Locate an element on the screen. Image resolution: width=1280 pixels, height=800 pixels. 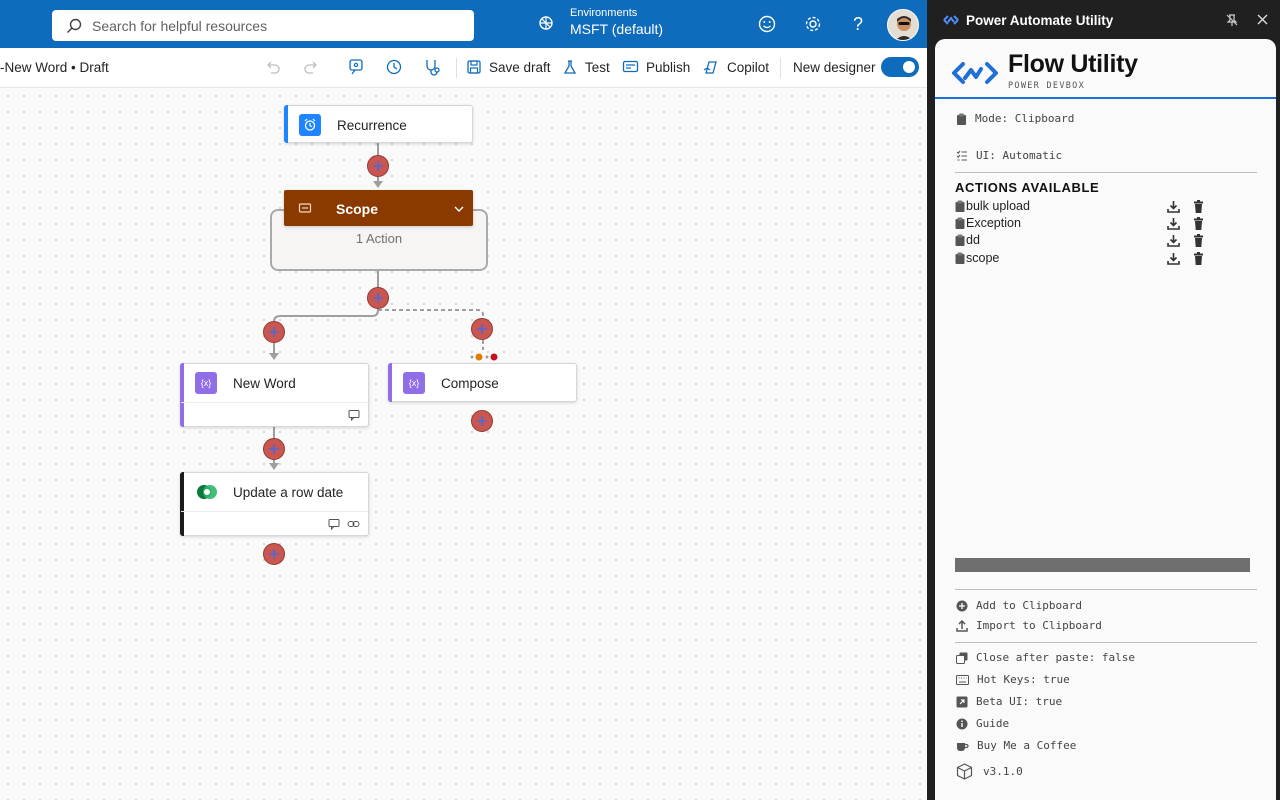
alarm-clock-icon is located at coordinates (310, 125).